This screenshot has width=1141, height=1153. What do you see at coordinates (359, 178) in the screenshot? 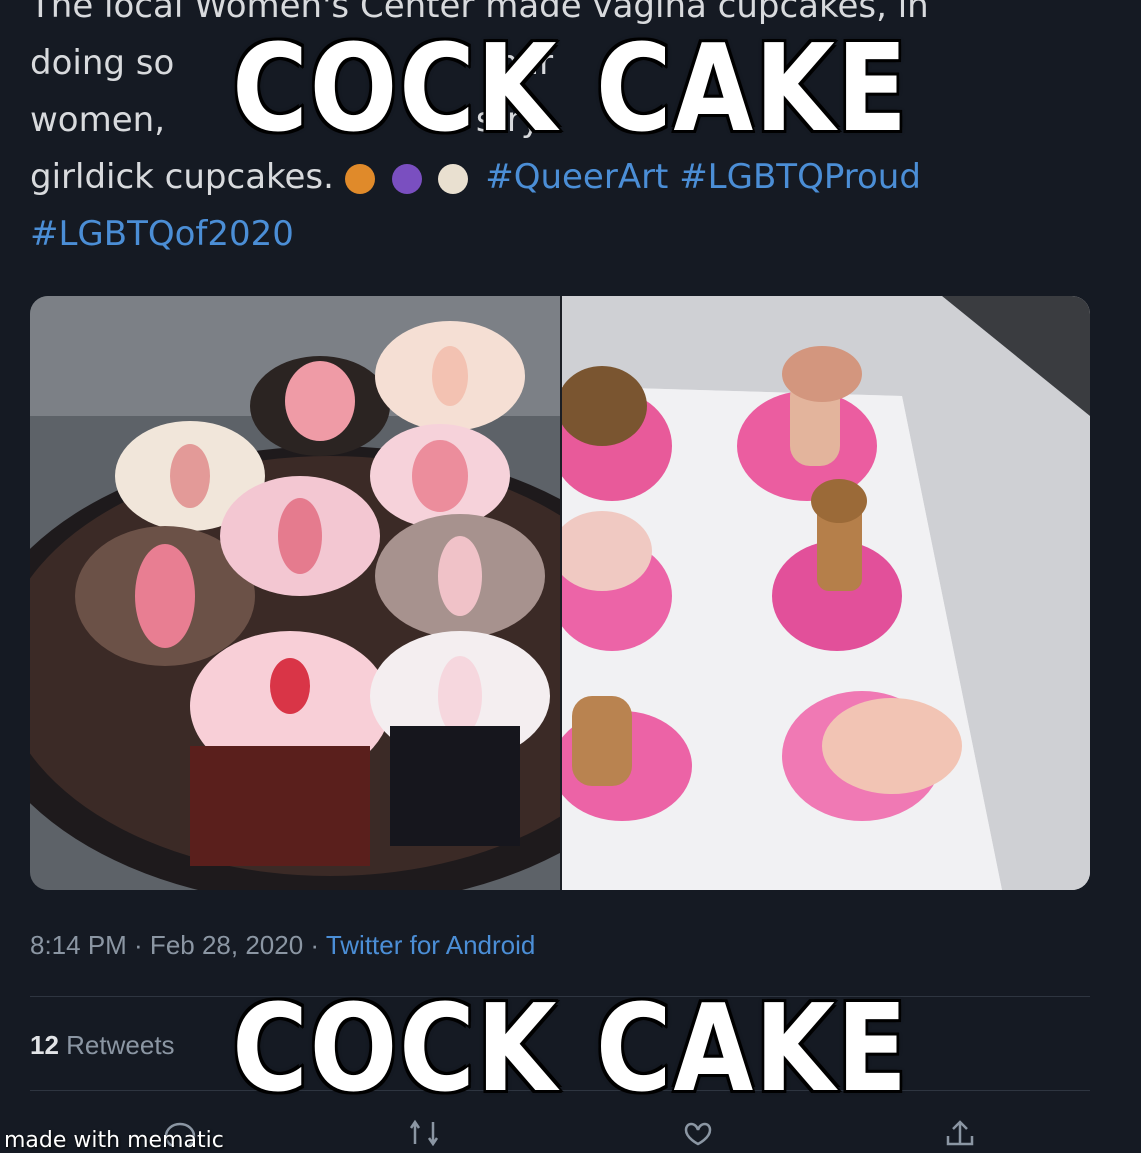
I see `peach-emoji-icon` at bounding box center [359, 178].